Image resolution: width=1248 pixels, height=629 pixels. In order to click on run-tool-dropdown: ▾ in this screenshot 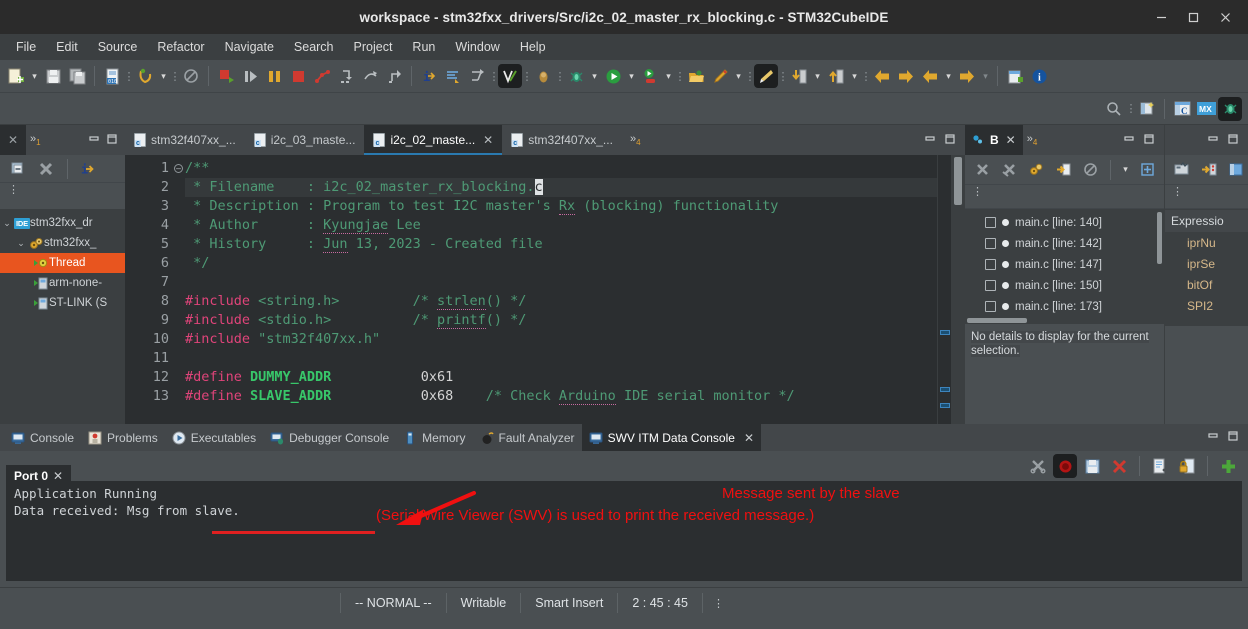, I will do `click(668, 76)`.